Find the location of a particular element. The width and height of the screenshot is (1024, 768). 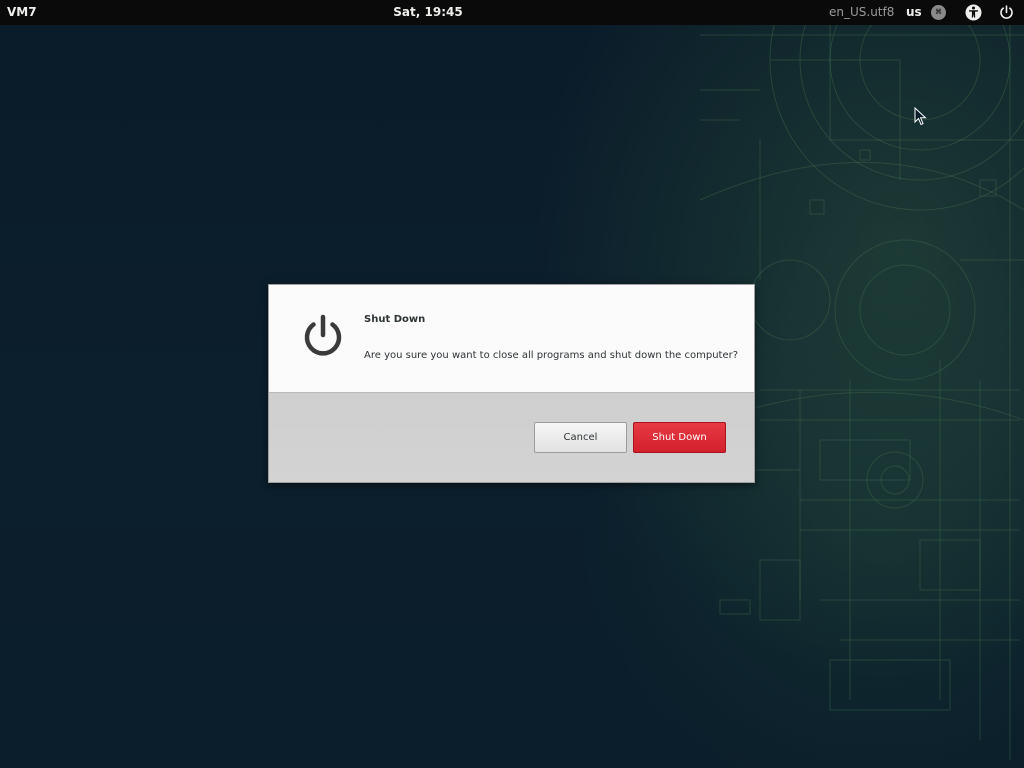

accessibility-icon is located at coordinates (973, 12).